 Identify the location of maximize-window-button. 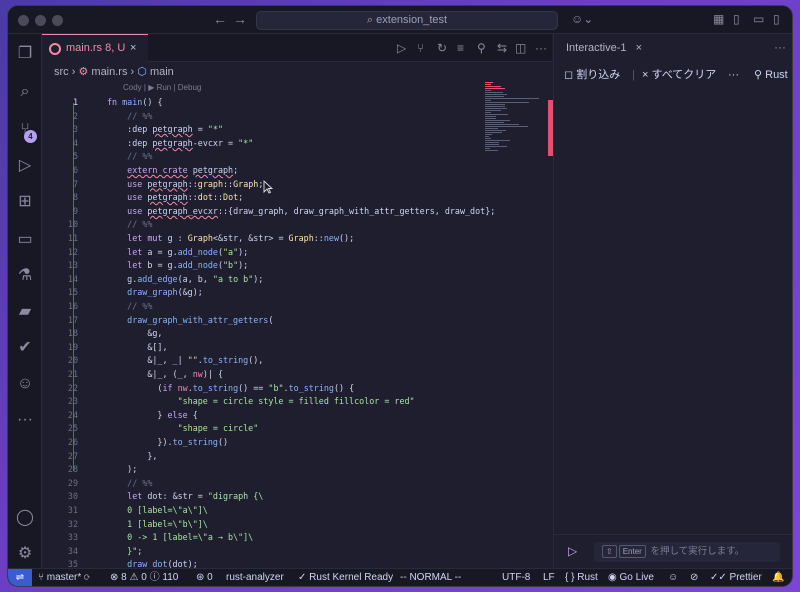
(57, 20).